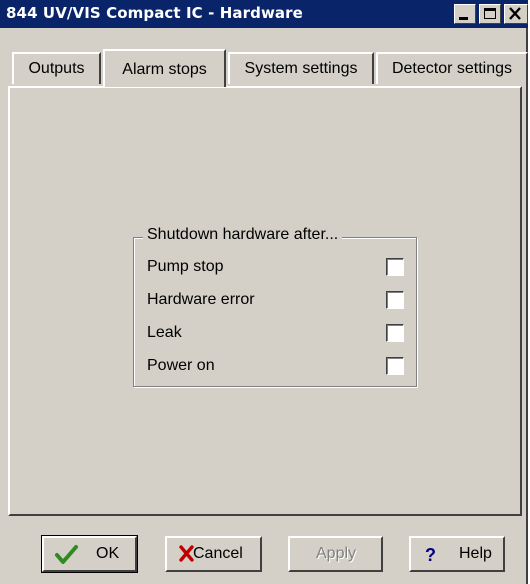 The image size is (530, 584). What do you see at coordinates (395, 267) in the screenshot?
I see `pump-stop-checkbox` at bounding box center [395, 267].